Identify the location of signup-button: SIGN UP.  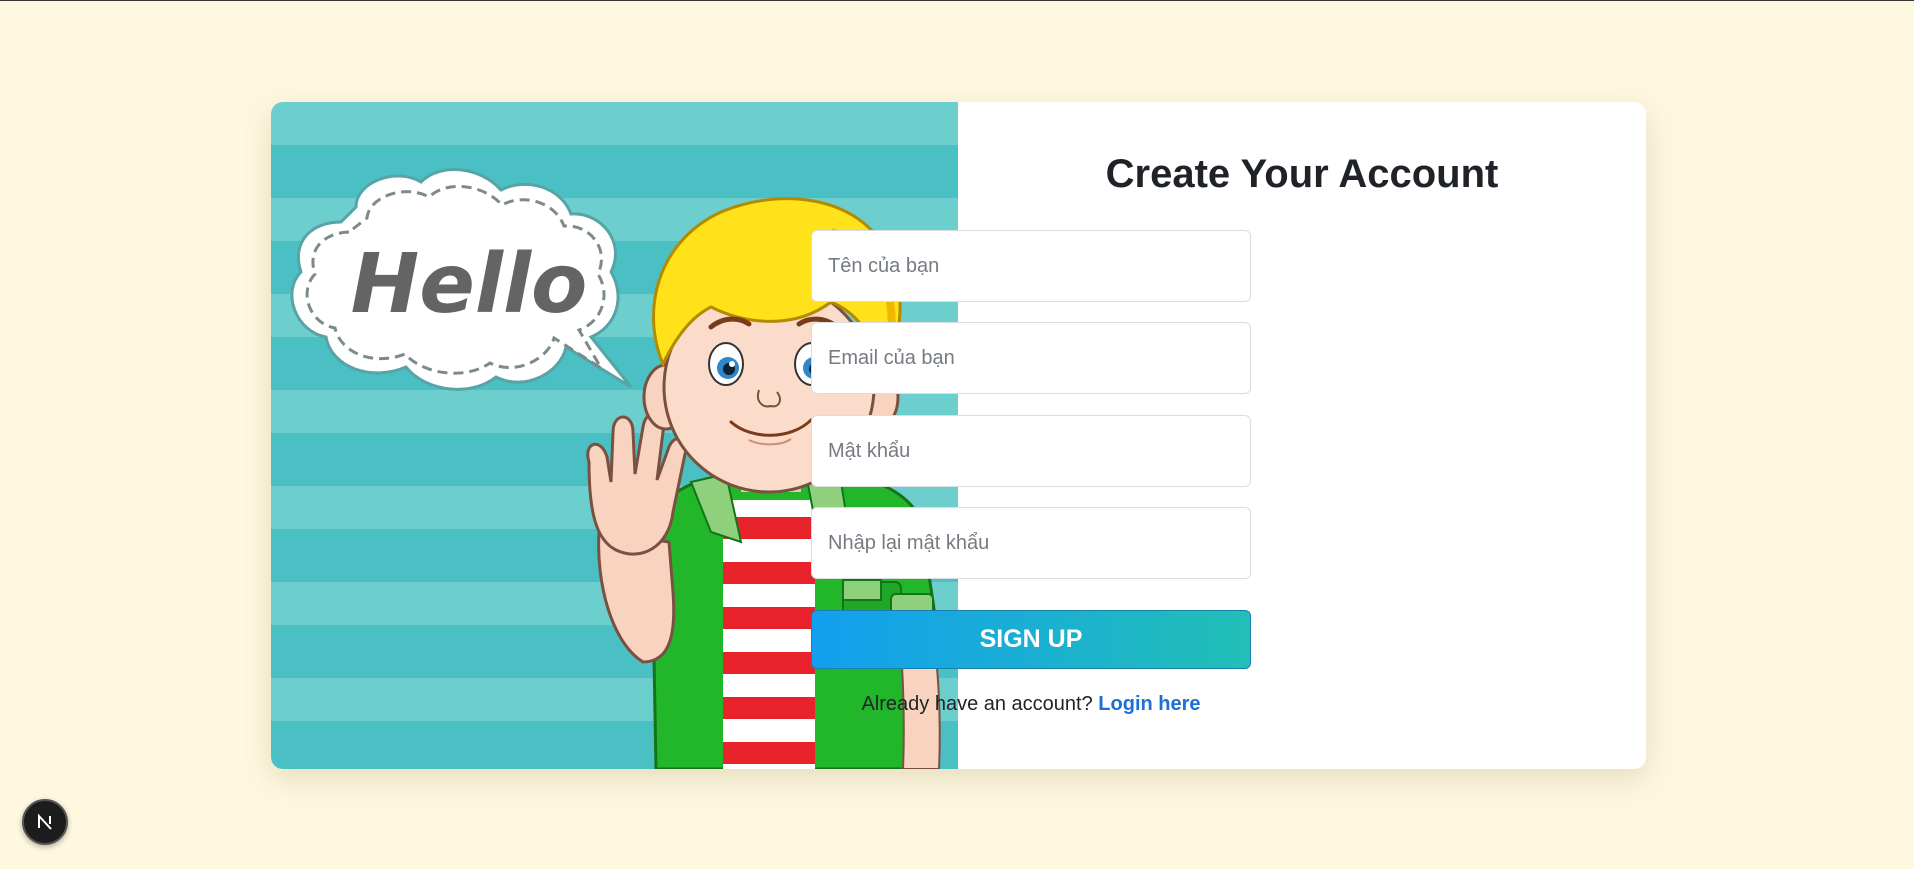
(1031, 639).